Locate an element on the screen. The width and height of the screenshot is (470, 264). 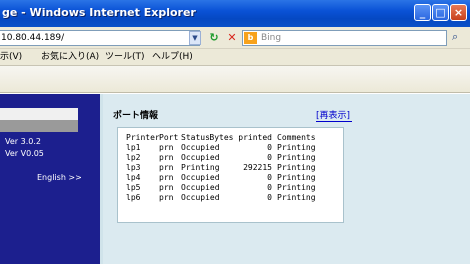
cell-status: Printing is located at coordinates (200, 167).